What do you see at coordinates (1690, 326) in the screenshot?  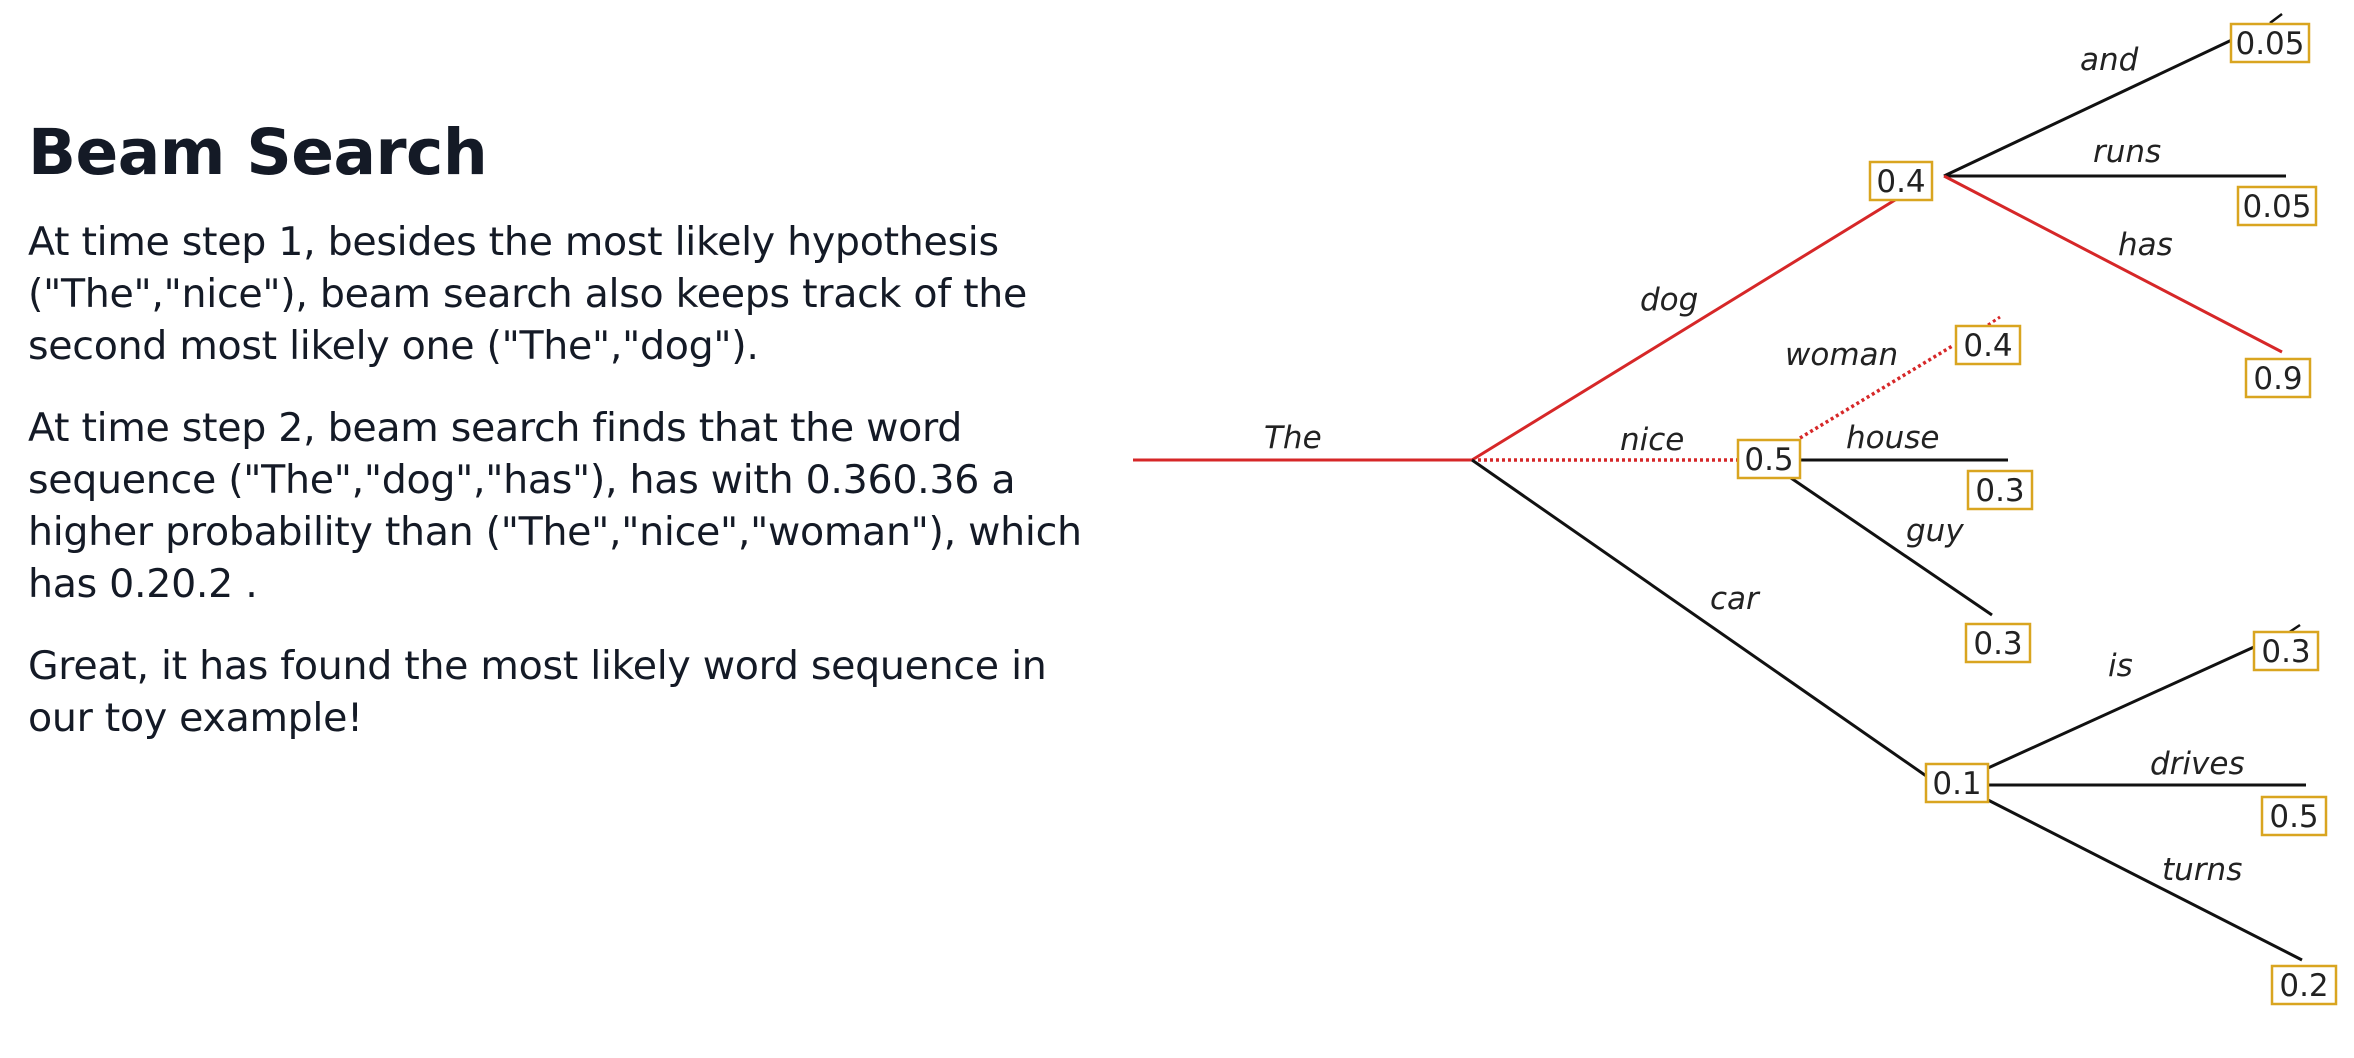 I see `edge-dog` at bounding box center [1690, 326].